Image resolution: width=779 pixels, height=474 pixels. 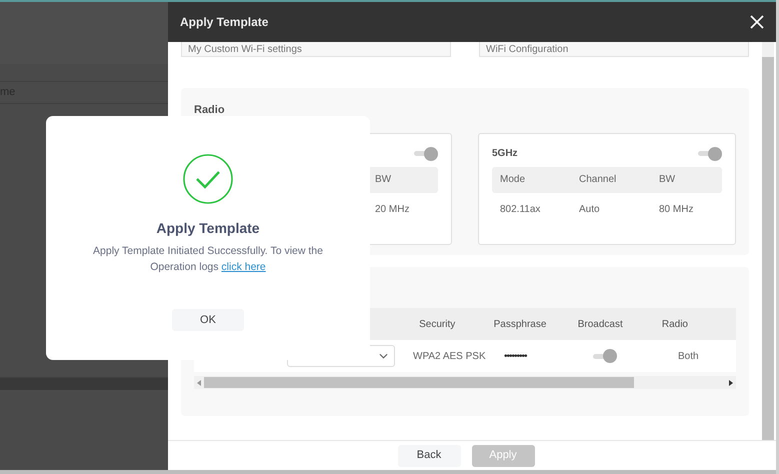 I want to click on band-column-header: Mode, so click(x=513, y=180).